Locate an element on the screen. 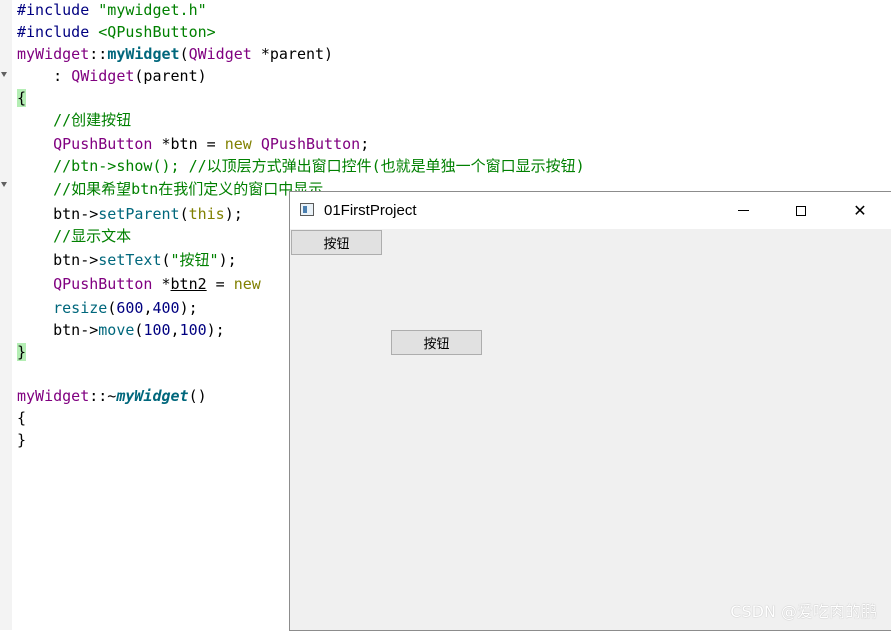  code-line: QPushButton *btn2 = new is located at coordinates (139, 284).